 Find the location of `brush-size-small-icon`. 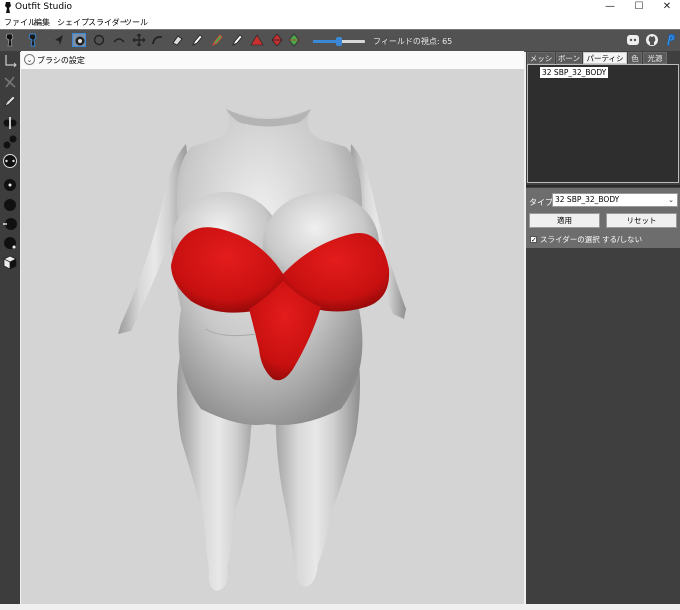

brush-size-small-icon is located at coordinates (10, 185).